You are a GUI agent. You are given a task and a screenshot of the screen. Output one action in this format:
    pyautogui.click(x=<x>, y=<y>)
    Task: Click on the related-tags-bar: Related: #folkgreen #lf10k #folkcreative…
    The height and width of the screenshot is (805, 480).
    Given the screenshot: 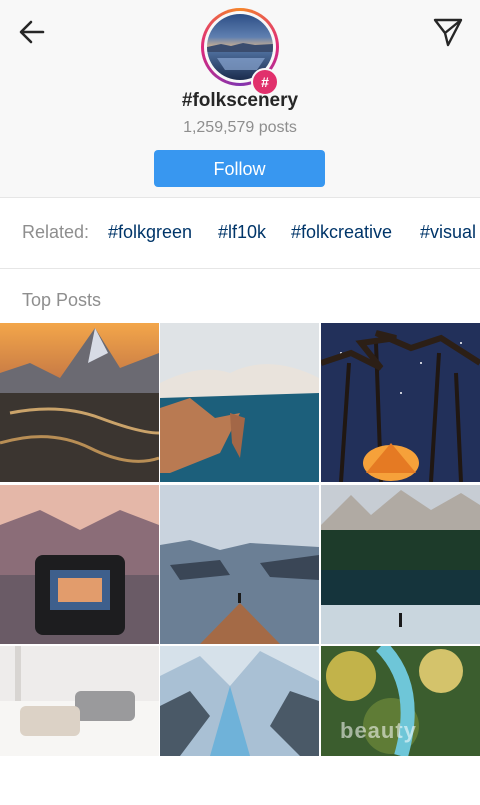 What is the action you would take?
    pyautogui.click(x=240, y=233)
    